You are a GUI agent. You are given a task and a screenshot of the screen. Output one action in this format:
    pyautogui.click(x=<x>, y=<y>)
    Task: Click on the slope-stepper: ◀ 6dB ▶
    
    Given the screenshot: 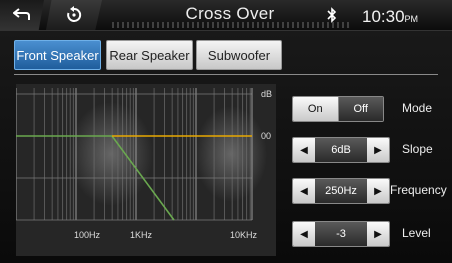 What is the action you would take?
    pyautogui.click(x=341, y=150)
    